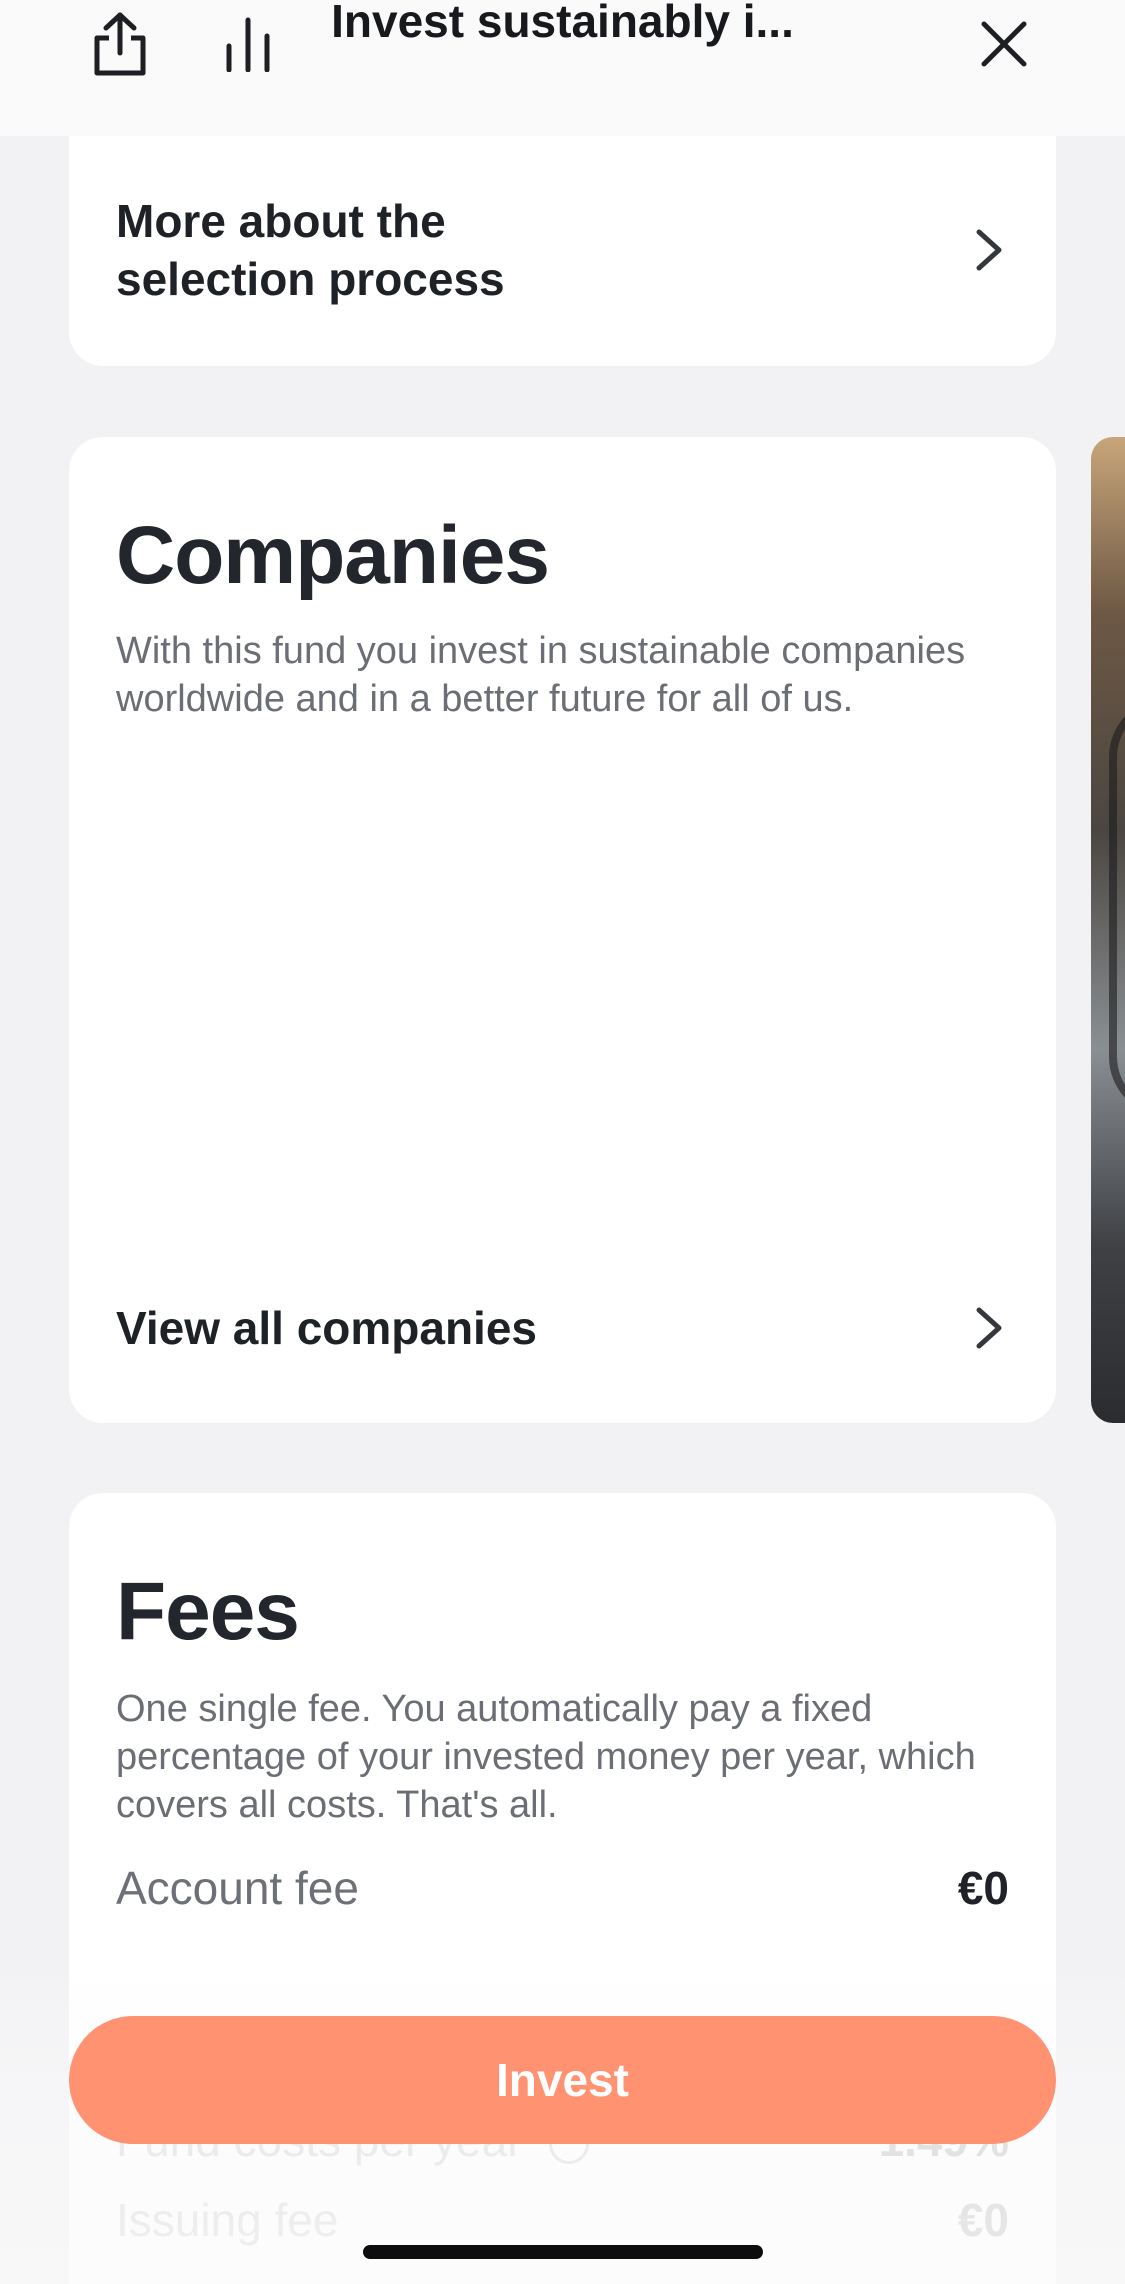  What do you see at coordinates (227, 2220) in the screenshot?
I see `fee-label: Issuing fee` at bounding box center [227, 2220].